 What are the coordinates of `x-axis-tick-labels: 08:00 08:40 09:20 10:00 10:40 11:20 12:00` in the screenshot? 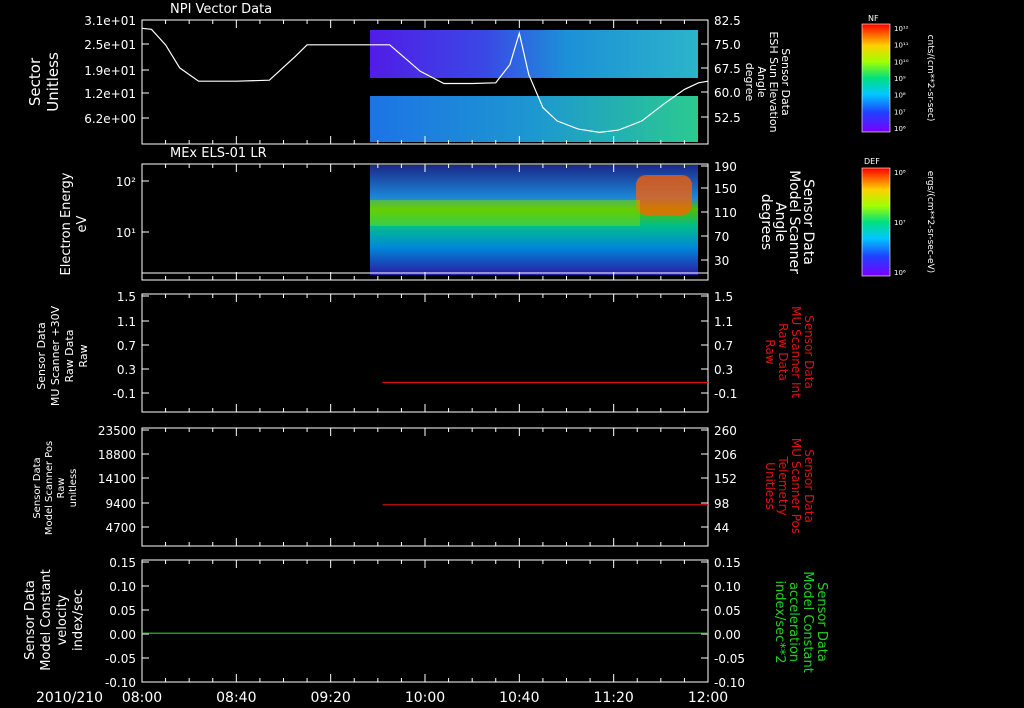 It's located at (425, 698).